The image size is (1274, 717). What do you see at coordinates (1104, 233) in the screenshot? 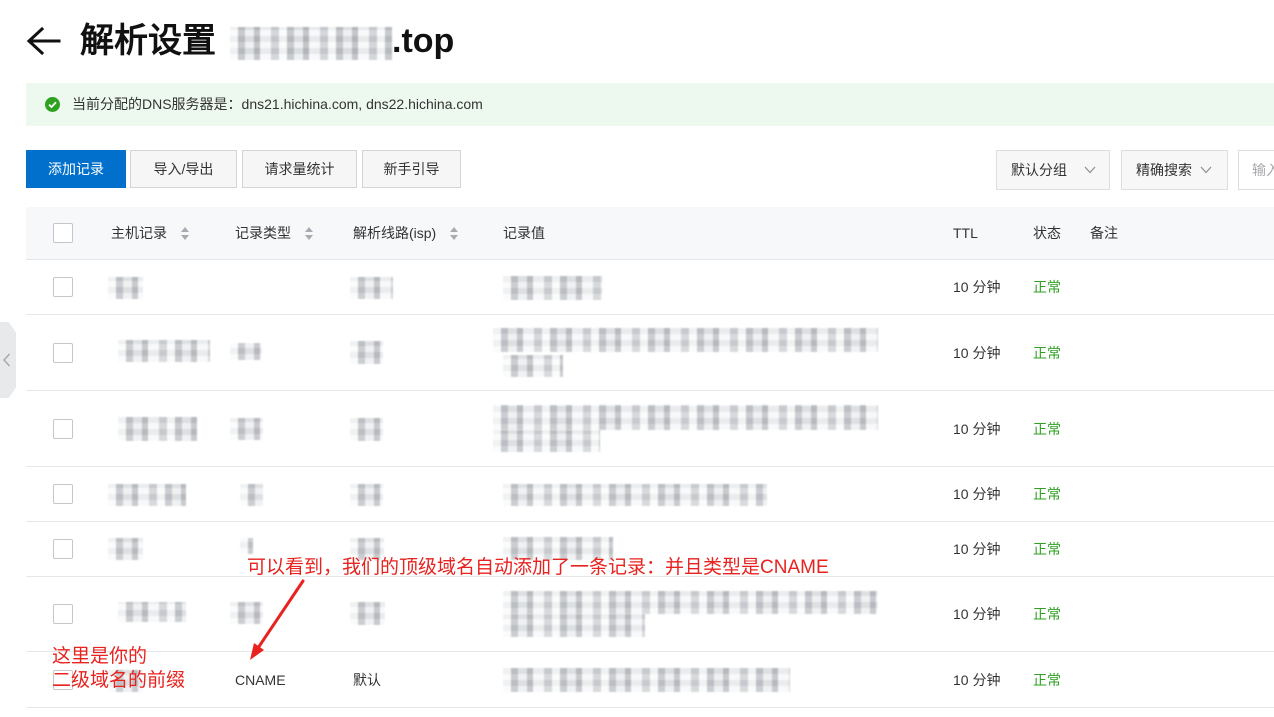
I see `column-header-remark: 备注` at bounding box center [1104, 233].